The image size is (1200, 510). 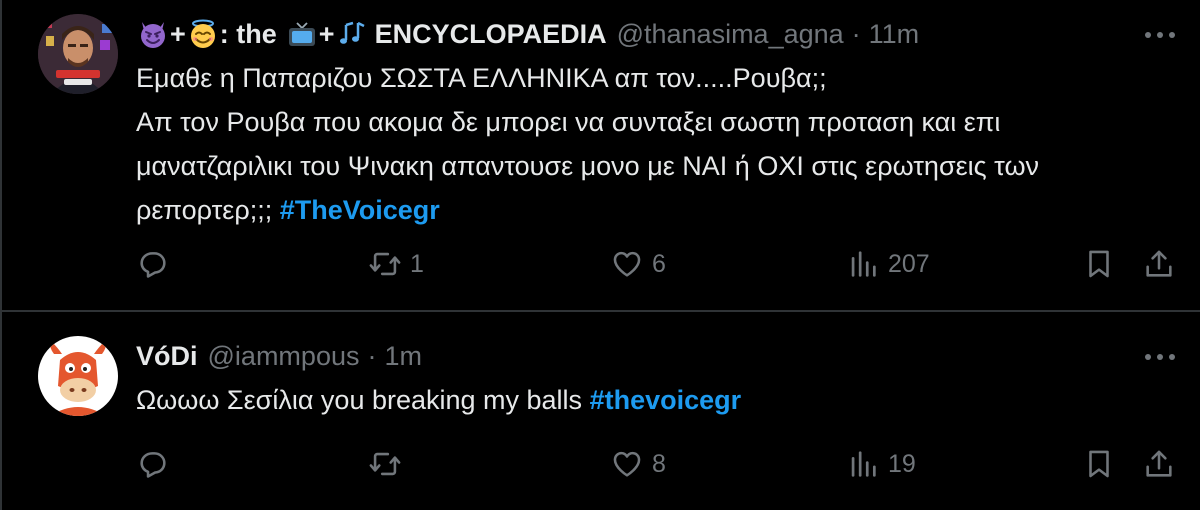 I want to click on smiling-devil-emoji-icon, so click(x=153, y=35).